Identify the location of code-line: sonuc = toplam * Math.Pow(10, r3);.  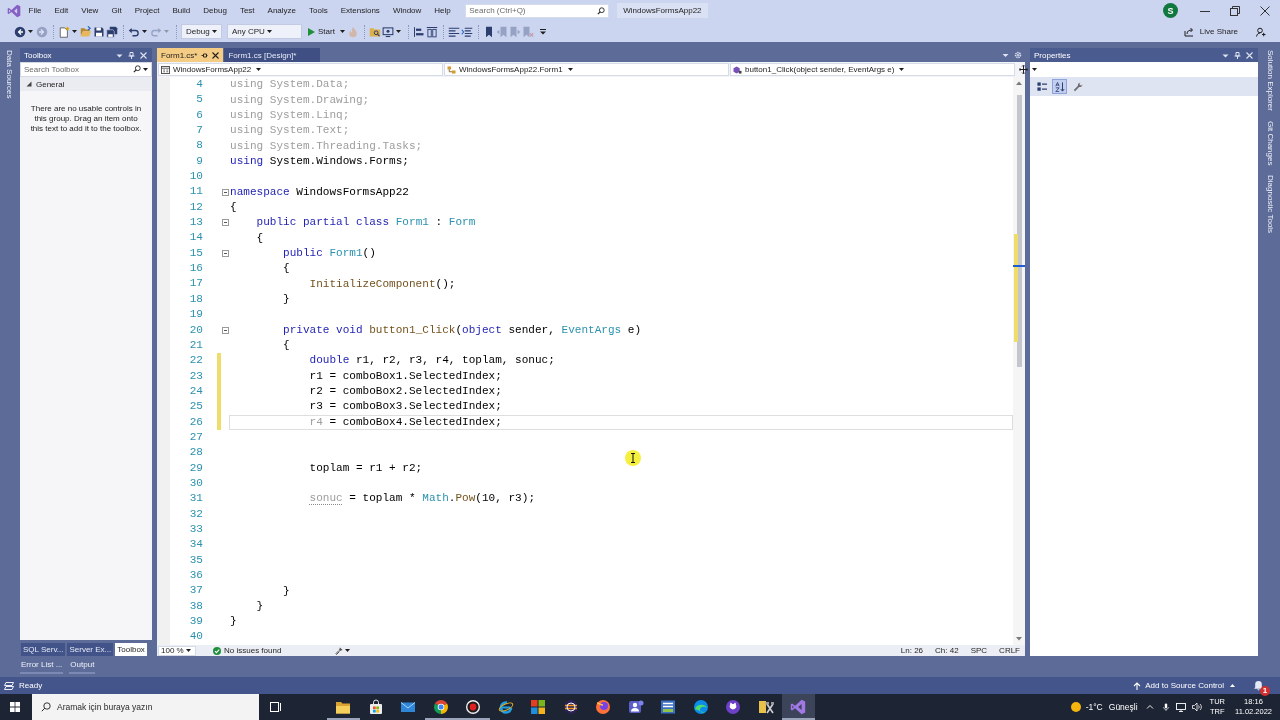
(421, 499).